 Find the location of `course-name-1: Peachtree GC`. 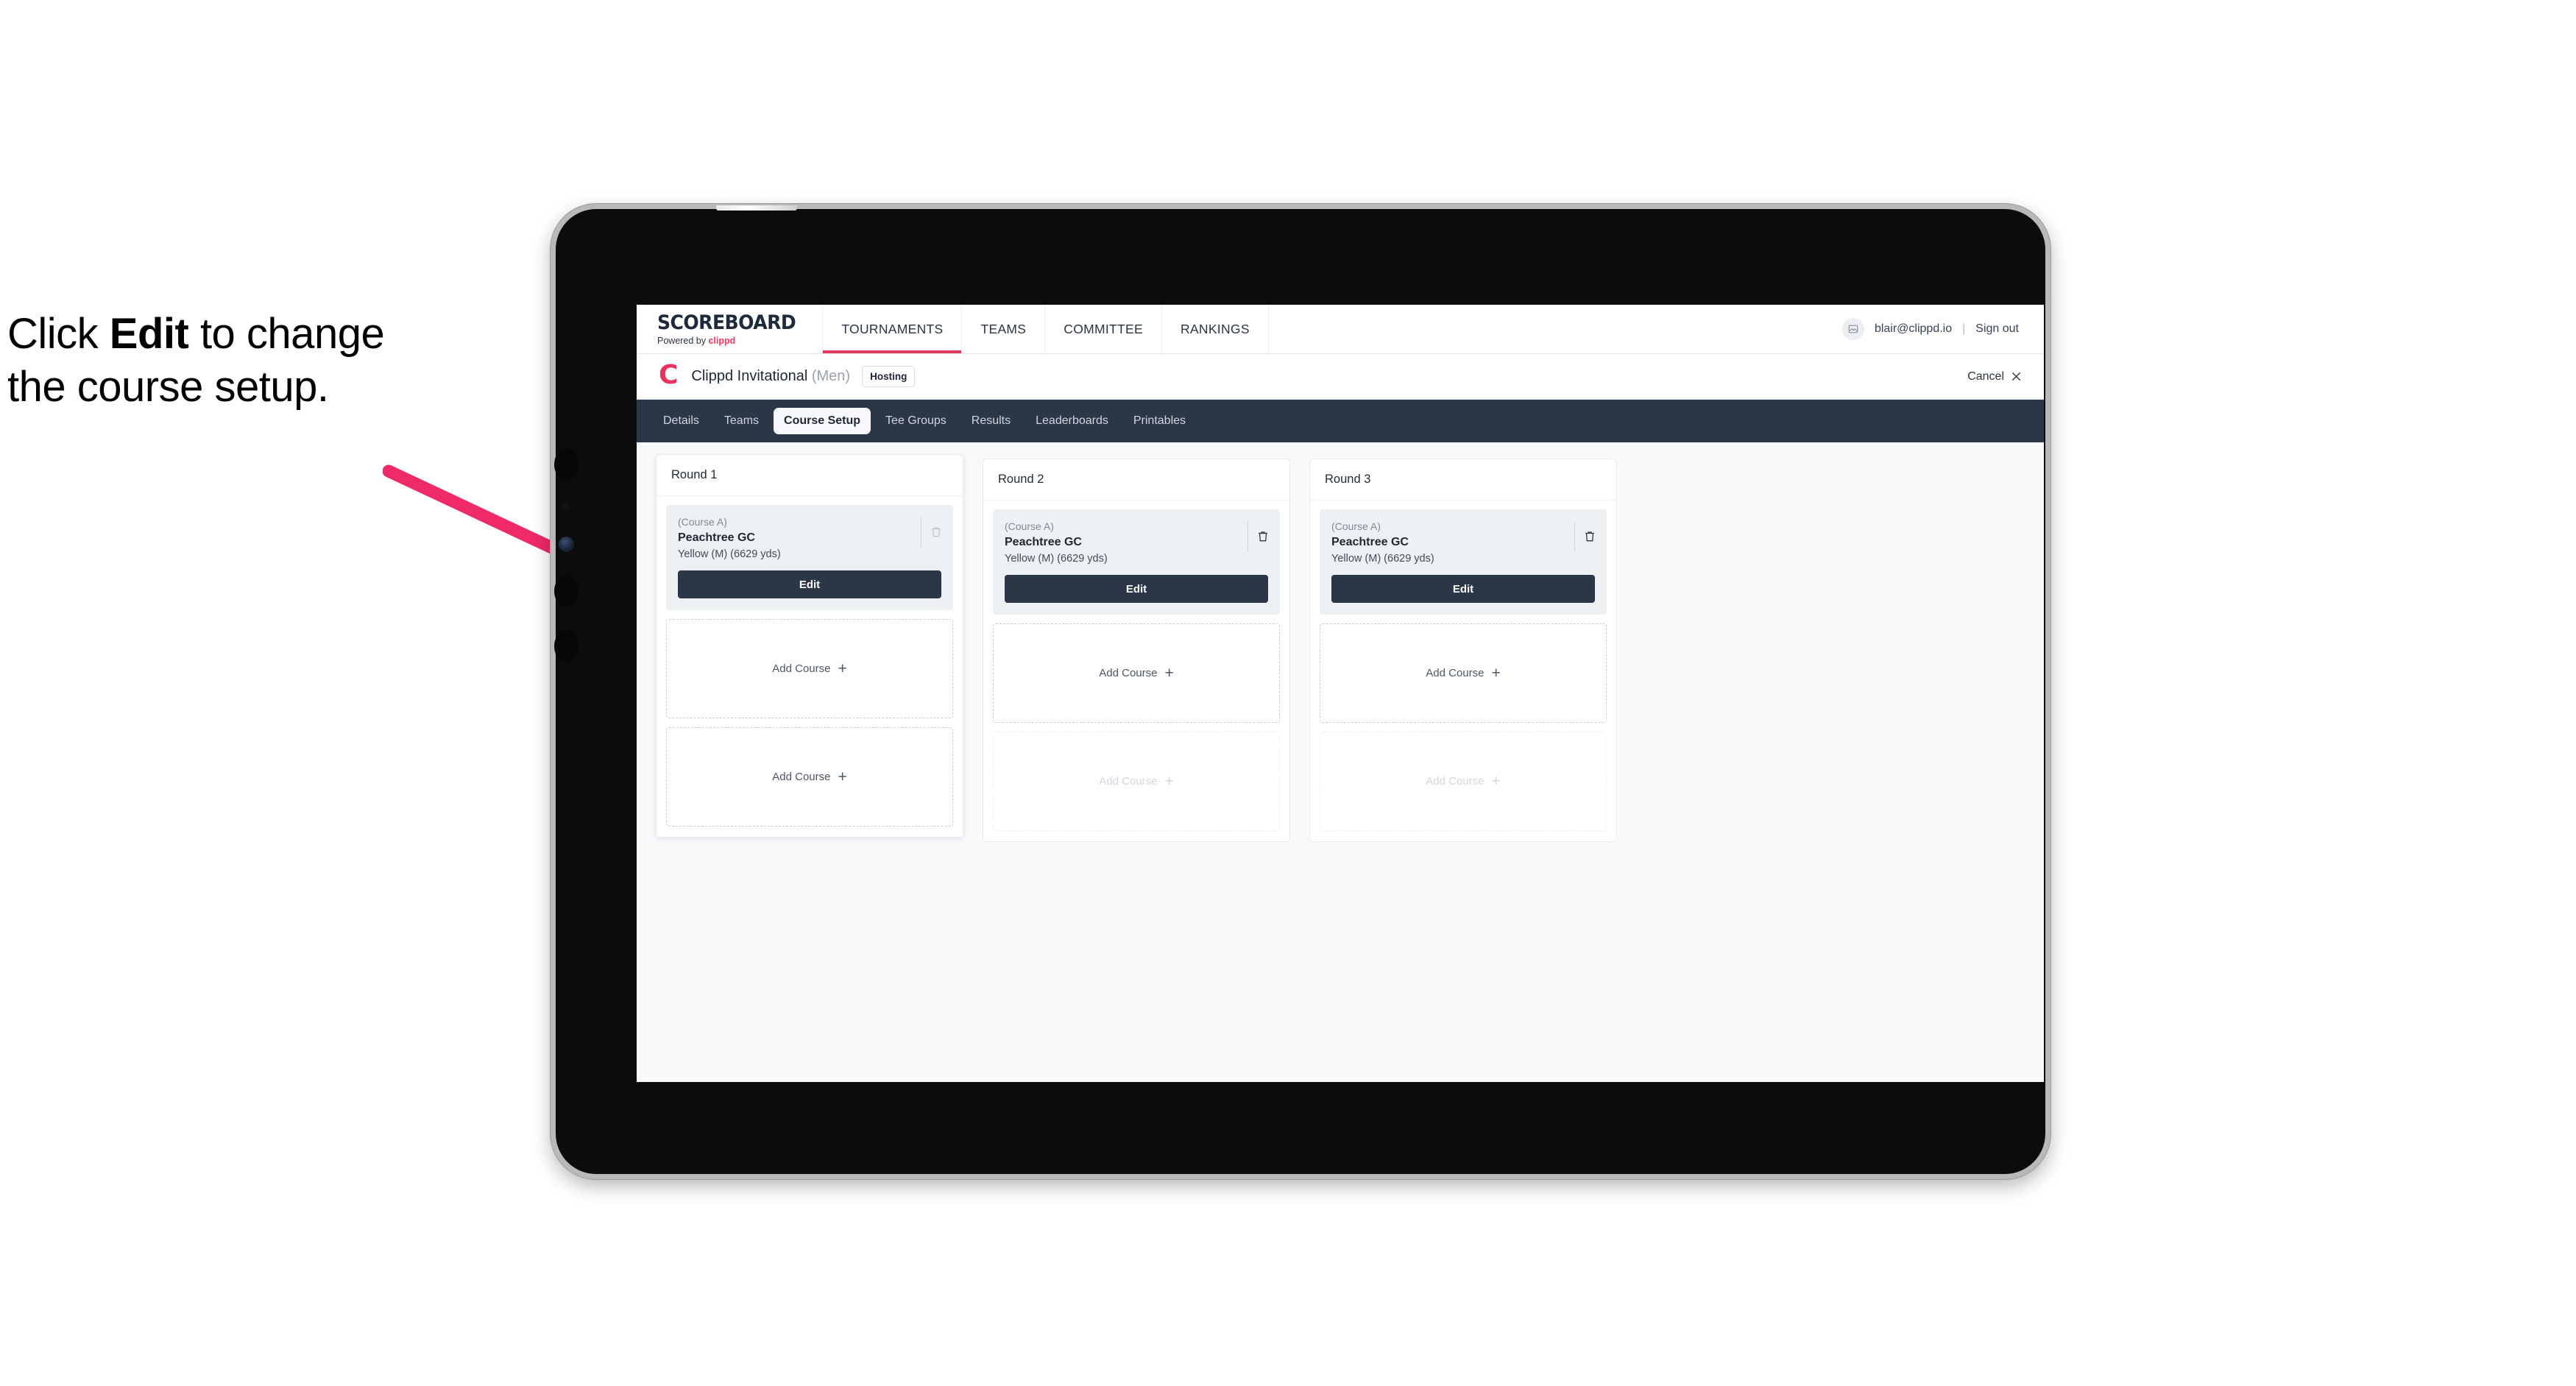

course-name-1: Peachtree GC is located at coordinates (716, 537).